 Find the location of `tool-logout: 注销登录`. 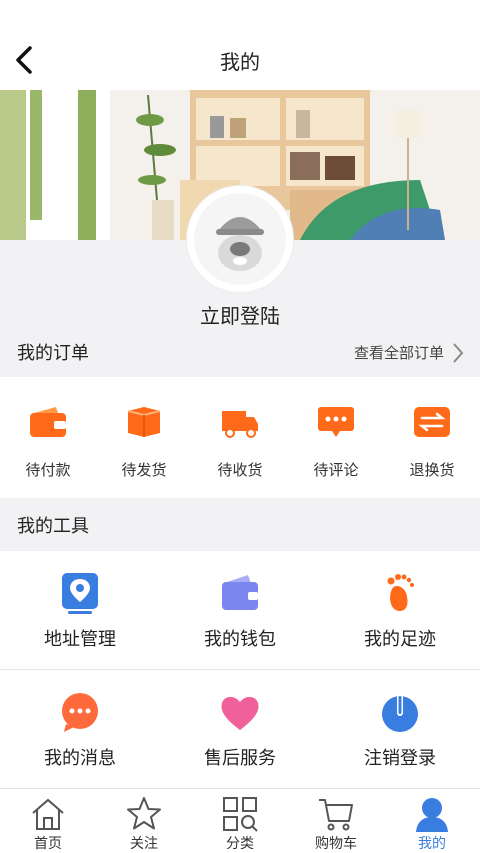

tool-logout: 注销登录 is located at coordinates (400, 729).